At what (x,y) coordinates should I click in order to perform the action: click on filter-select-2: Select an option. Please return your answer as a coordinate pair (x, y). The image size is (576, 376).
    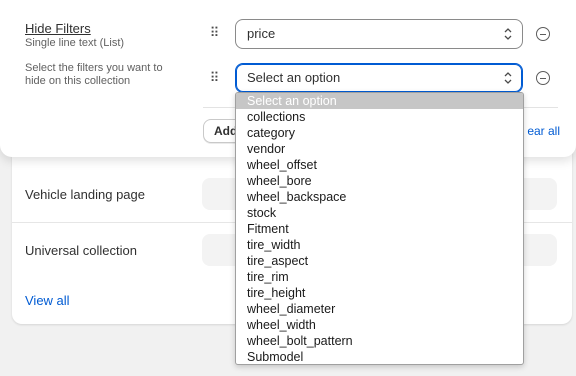
    Looking at the image, I should click on (379, 78).